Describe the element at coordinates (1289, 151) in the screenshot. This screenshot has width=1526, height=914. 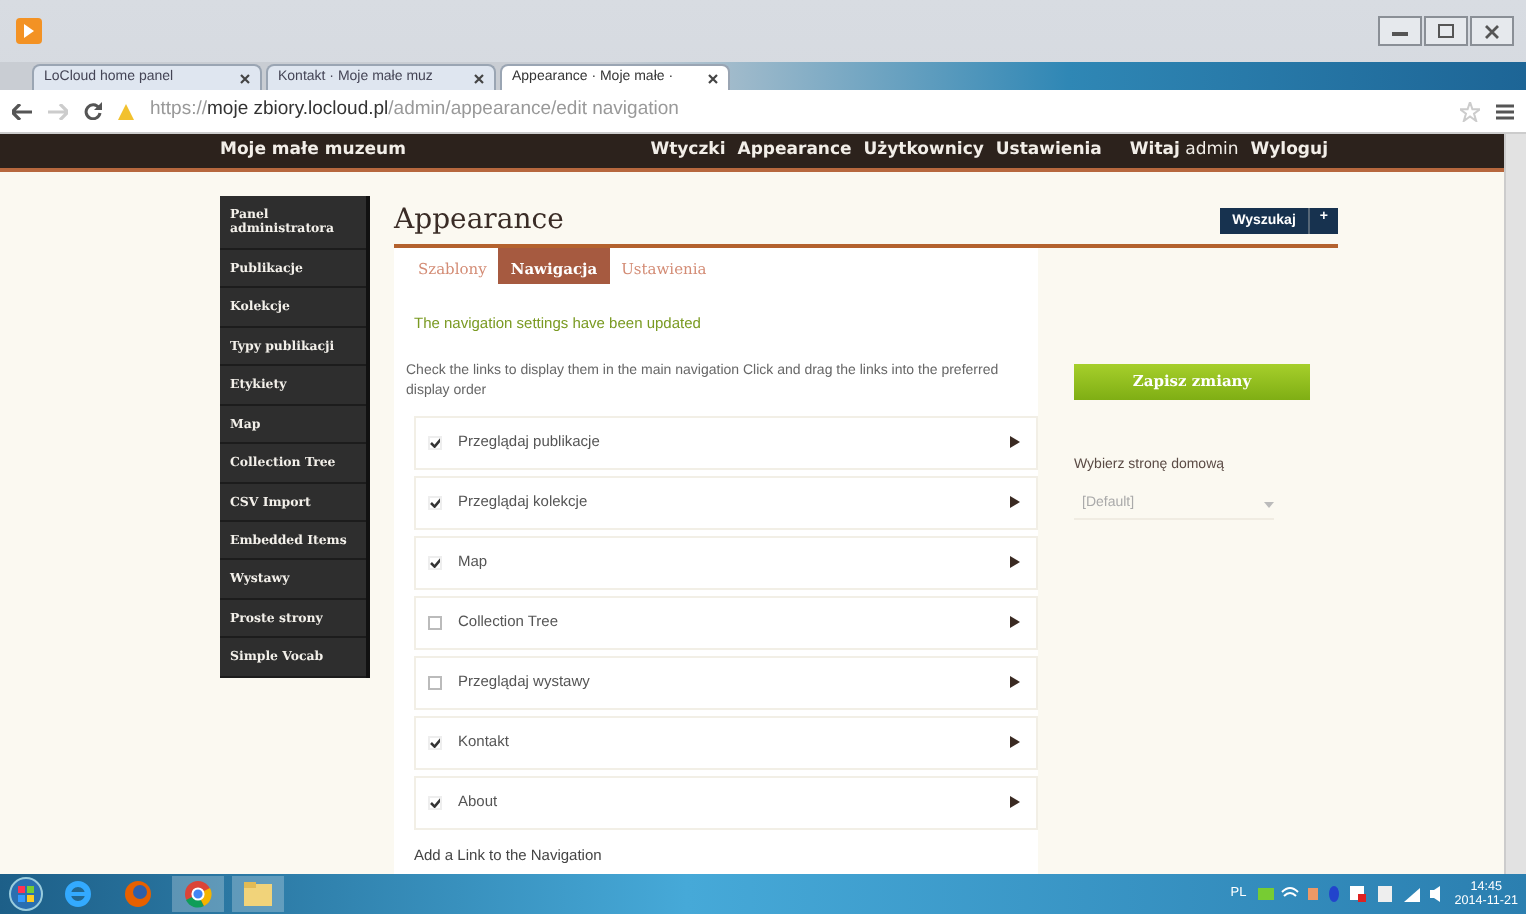
I see `logout-link: Wyloguj` at that location.